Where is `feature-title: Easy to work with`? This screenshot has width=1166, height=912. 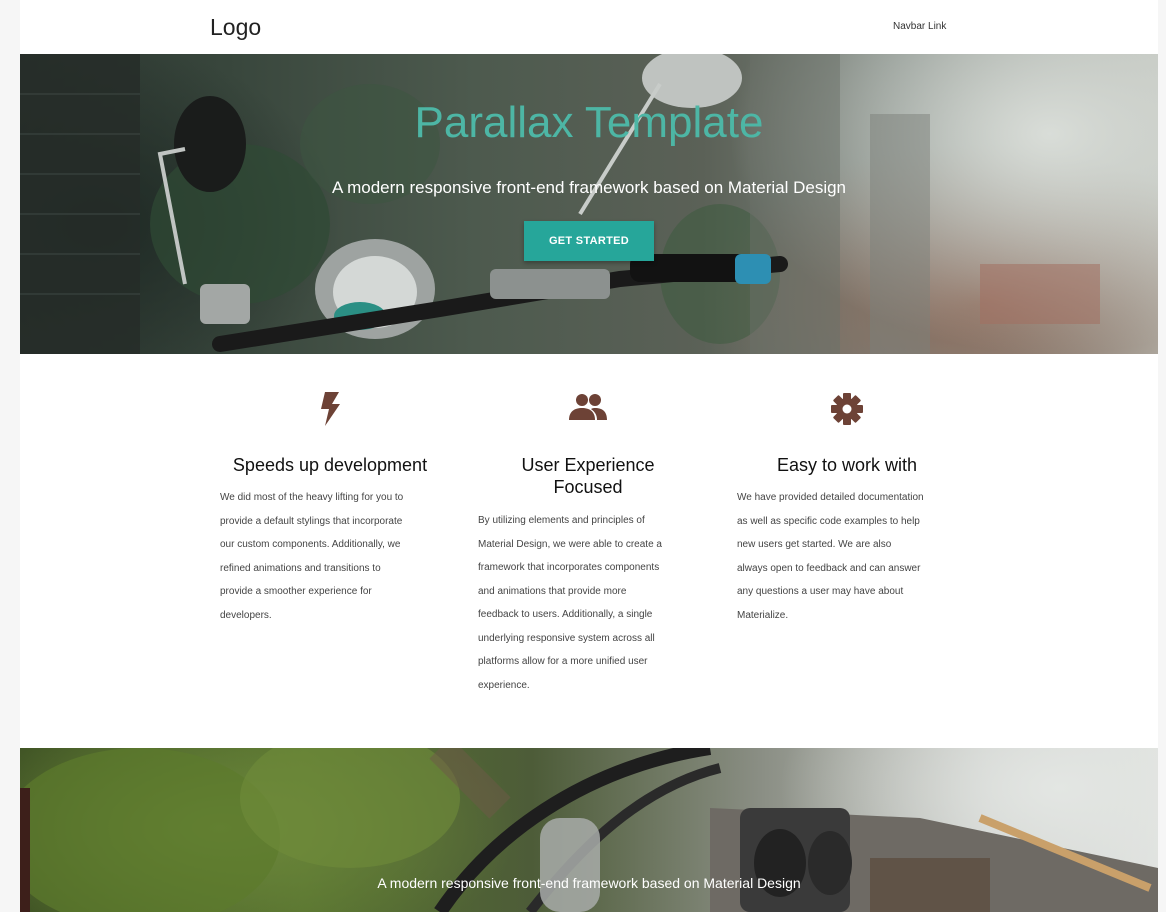 feature-title: Easy to work with is located at coordinates (847, 465).